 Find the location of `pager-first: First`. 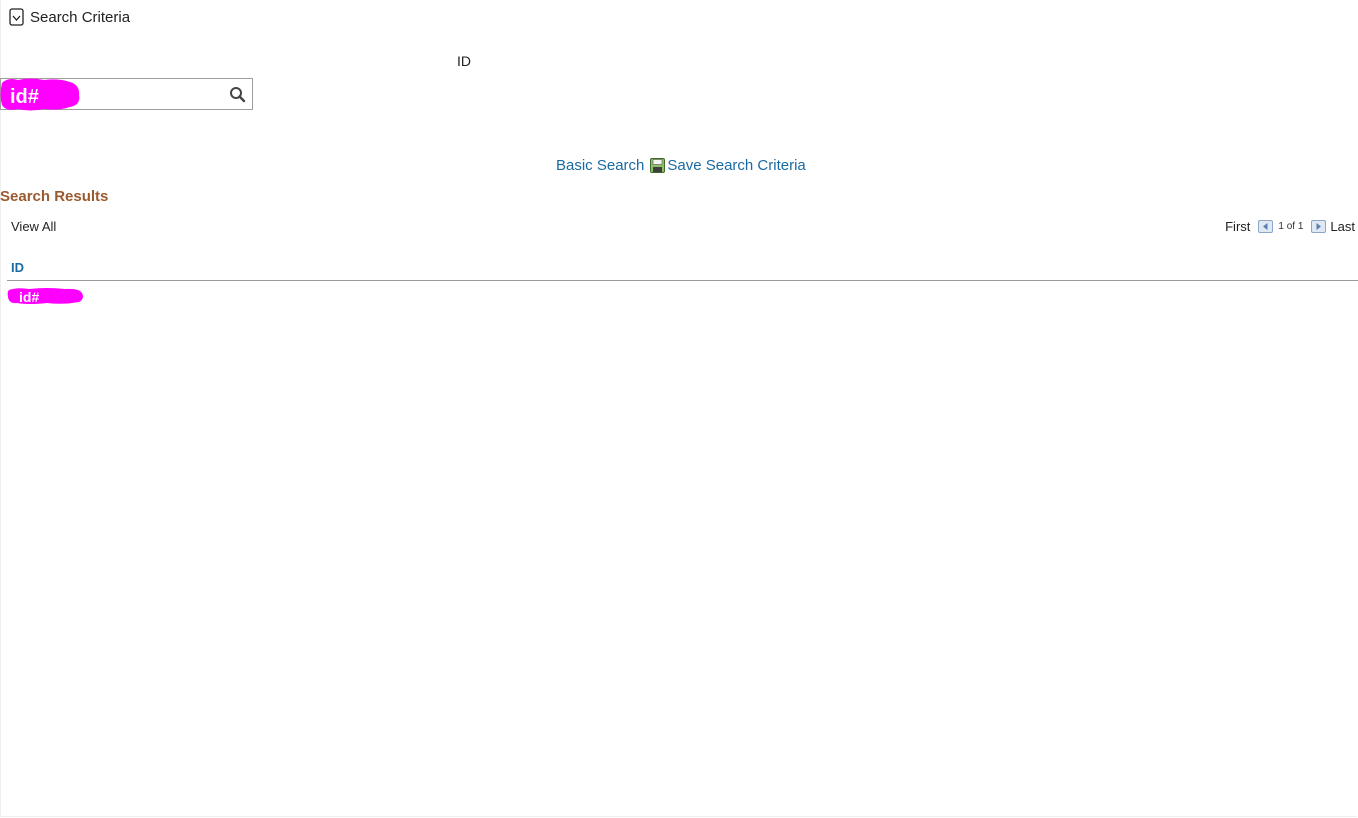

pager-first: First is located at coordinates (1237, 226).